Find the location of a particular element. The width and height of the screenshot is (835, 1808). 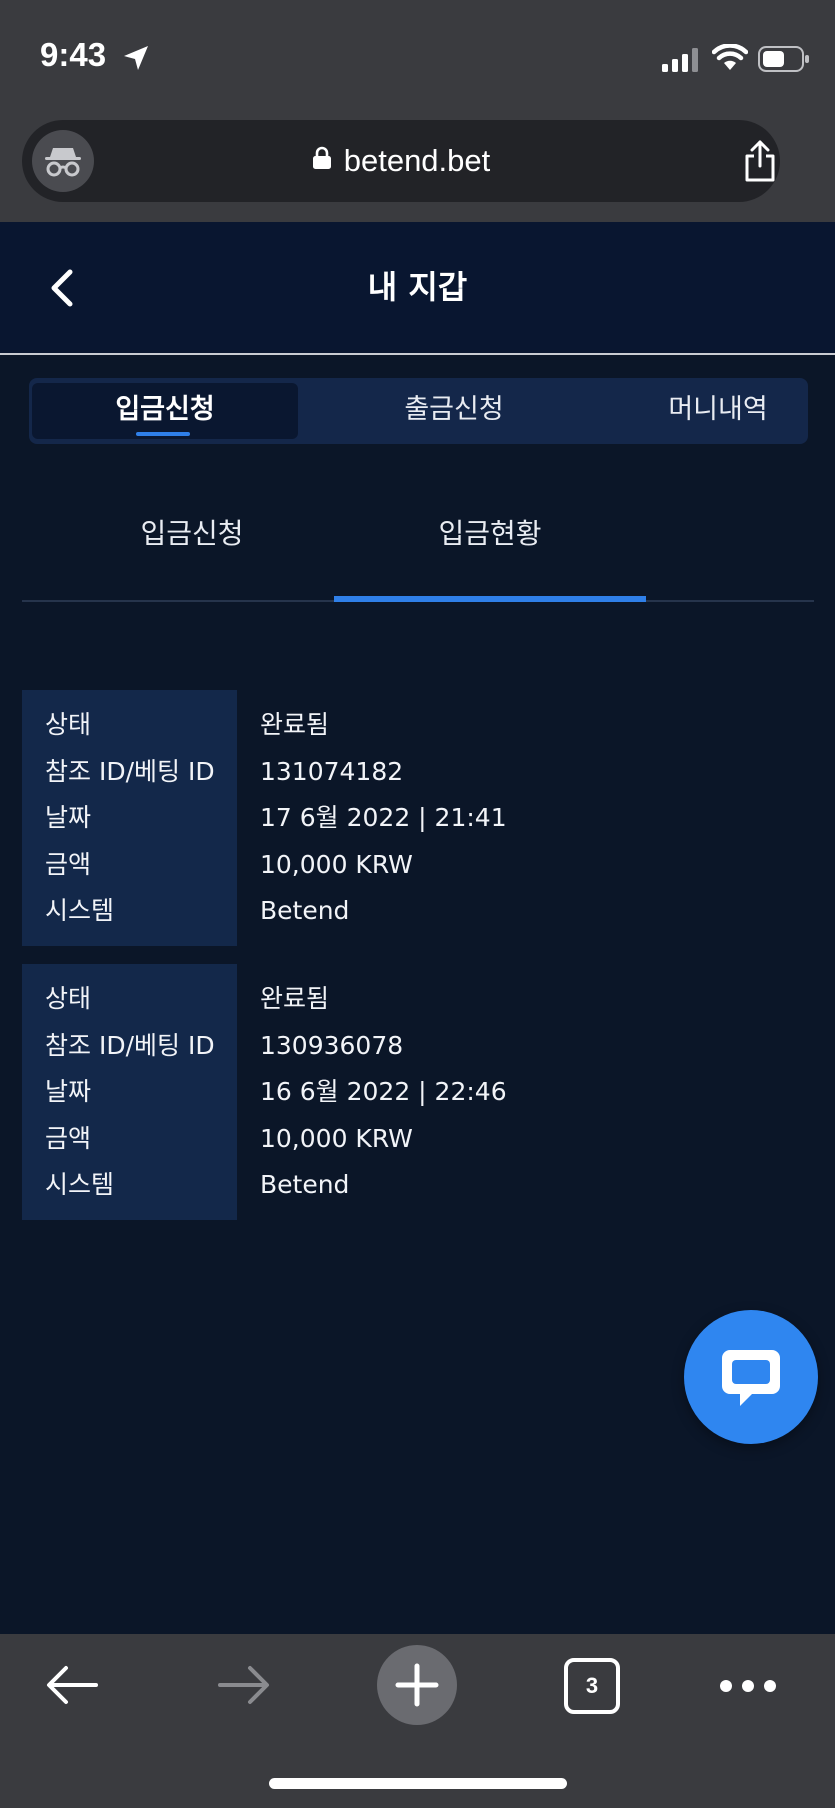

arrow-left-icon is located at coordinates (72, 1685).